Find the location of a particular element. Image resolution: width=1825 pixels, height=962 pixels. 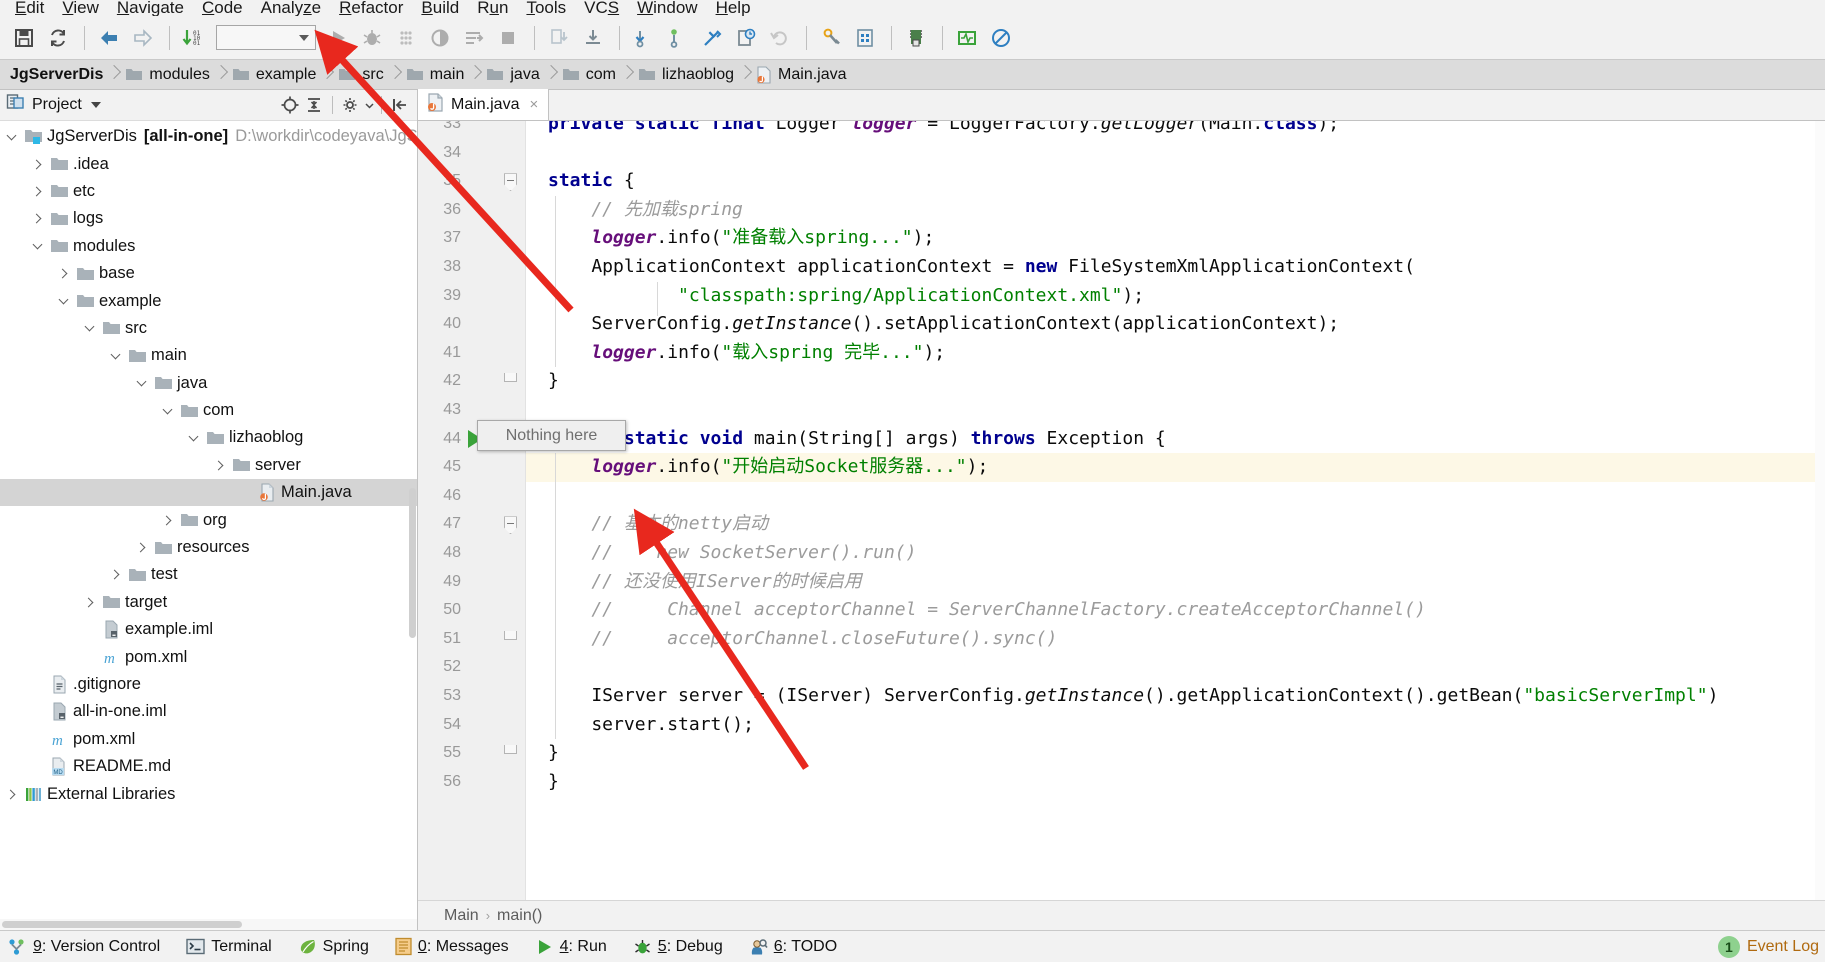

breadcrumb-item-jgserverdis: JgServerDis is located at coordinates (56, 75).